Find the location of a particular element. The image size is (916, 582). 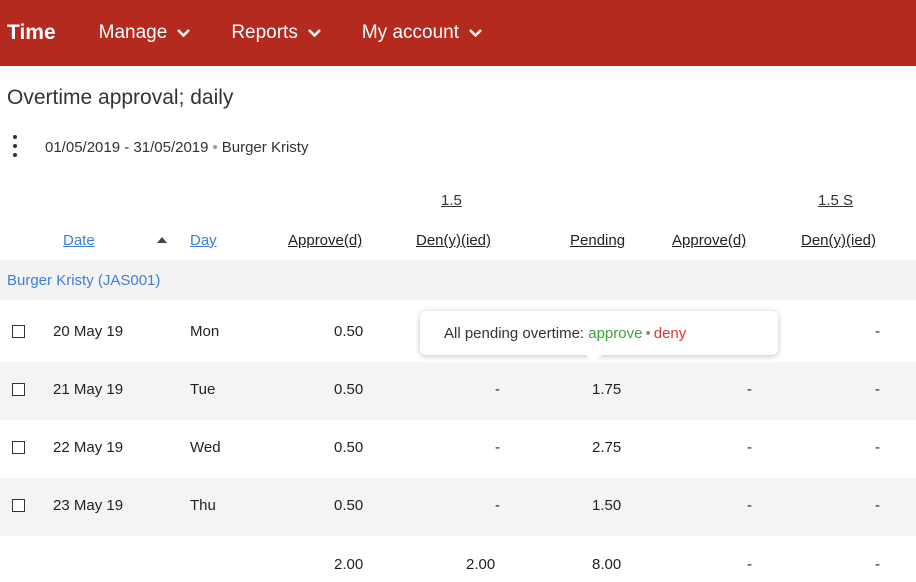

employee-group-link: Burger Kristy (JAS001) is located at coordinates (83, 280).